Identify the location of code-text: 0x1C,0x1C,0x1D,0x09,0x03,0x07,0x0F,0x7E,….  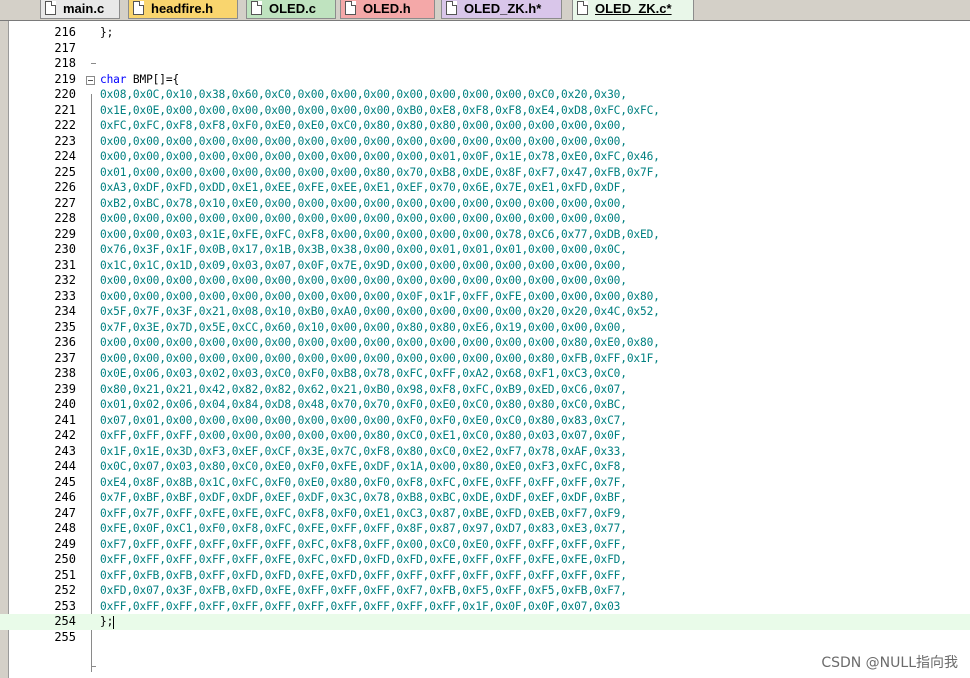
(363, 266).